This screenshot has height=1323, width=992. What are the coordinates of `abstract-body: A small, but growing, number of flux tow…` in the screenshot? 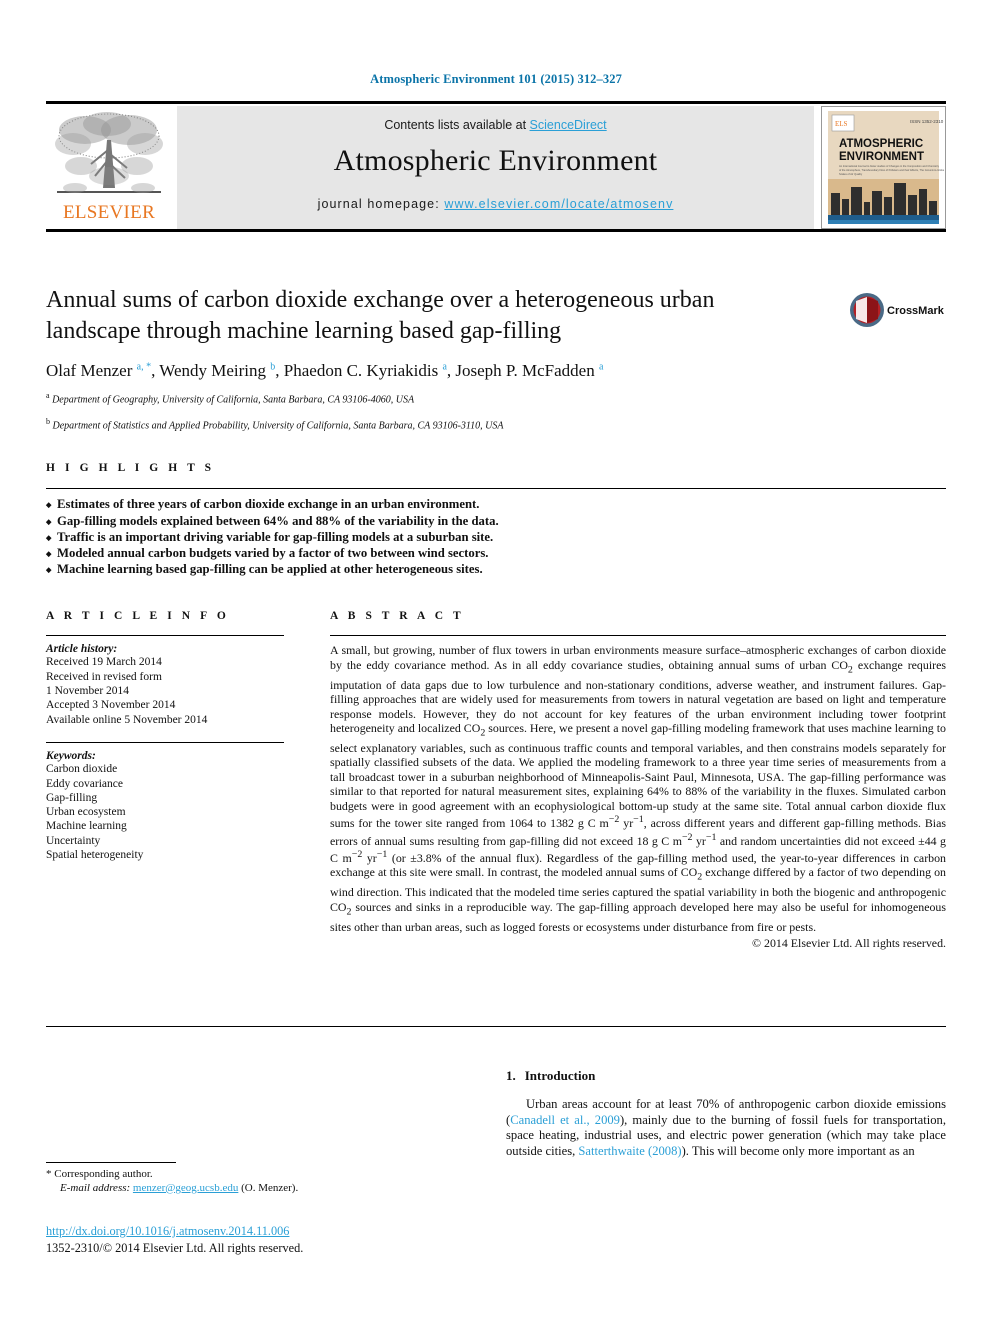 It's located at (638, 788).